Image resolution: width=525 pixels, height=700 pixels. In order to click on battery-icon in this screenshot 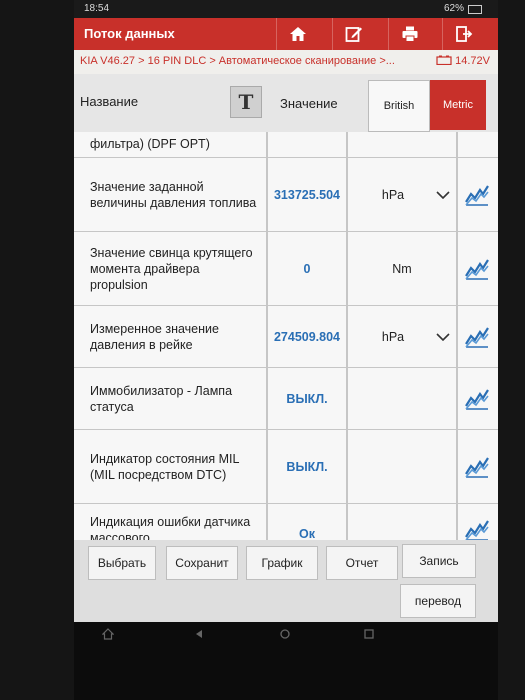, I will do `click(475, 9)`.